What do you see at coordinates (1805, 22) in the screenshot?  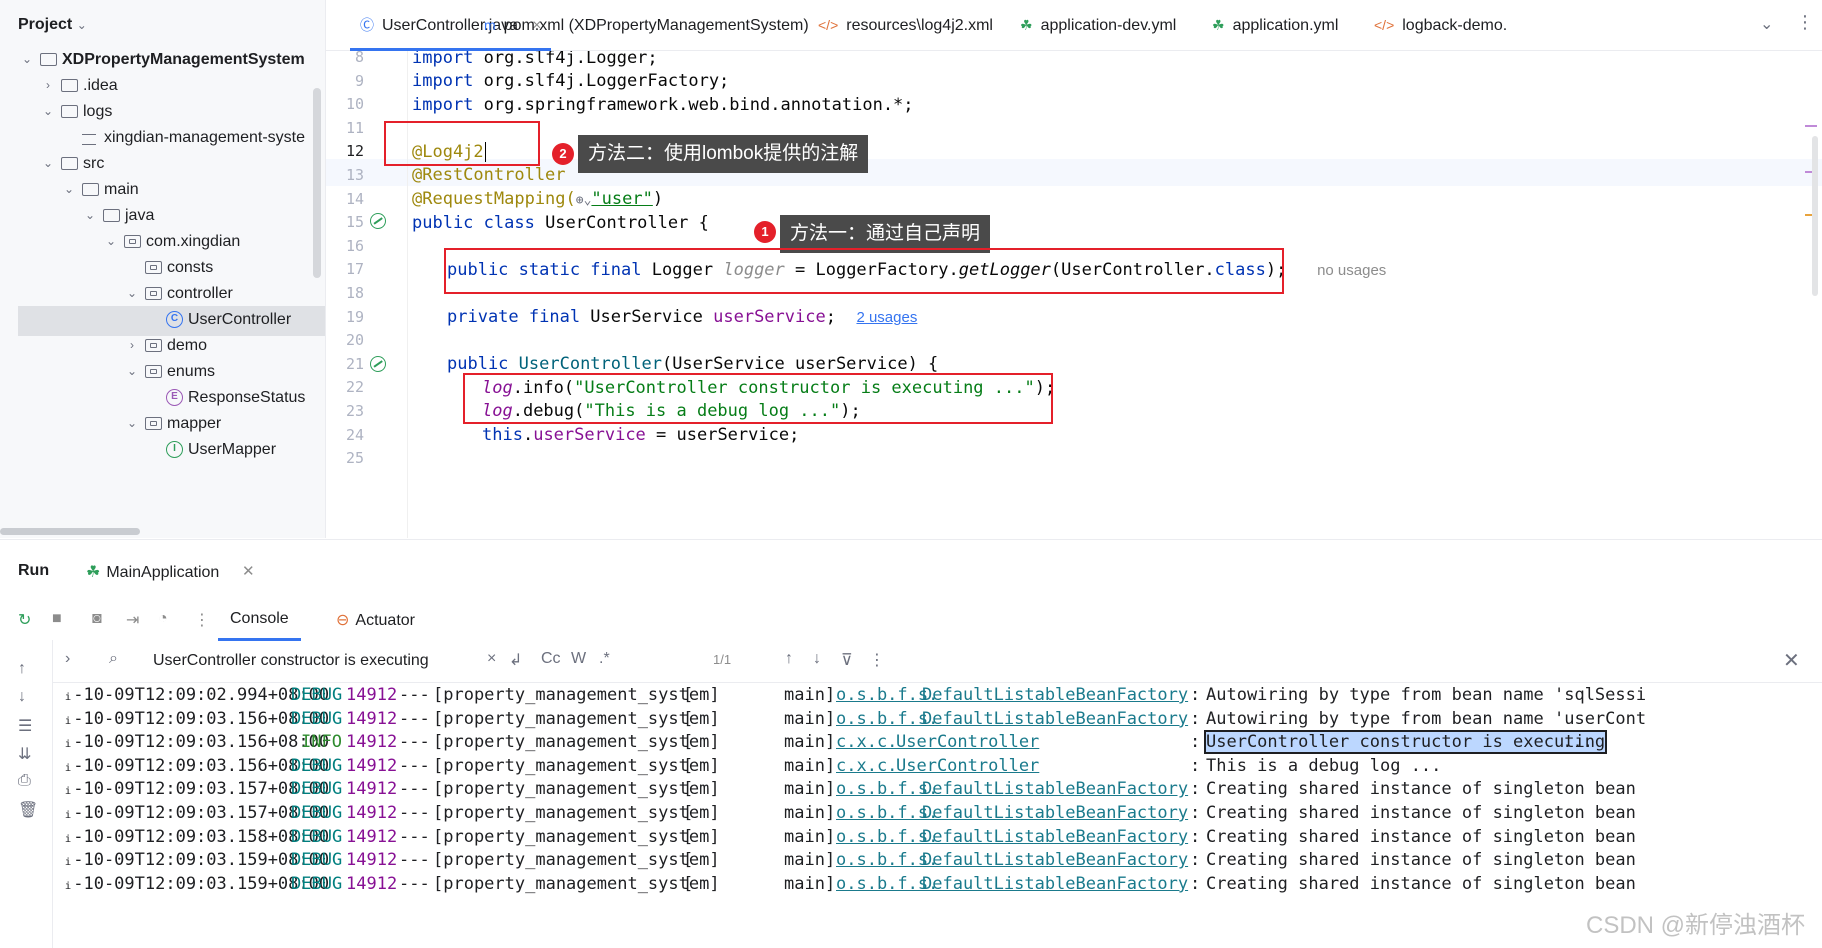 I see `tabs-more-icon: ⋮` at bounding box center [1805, 22].